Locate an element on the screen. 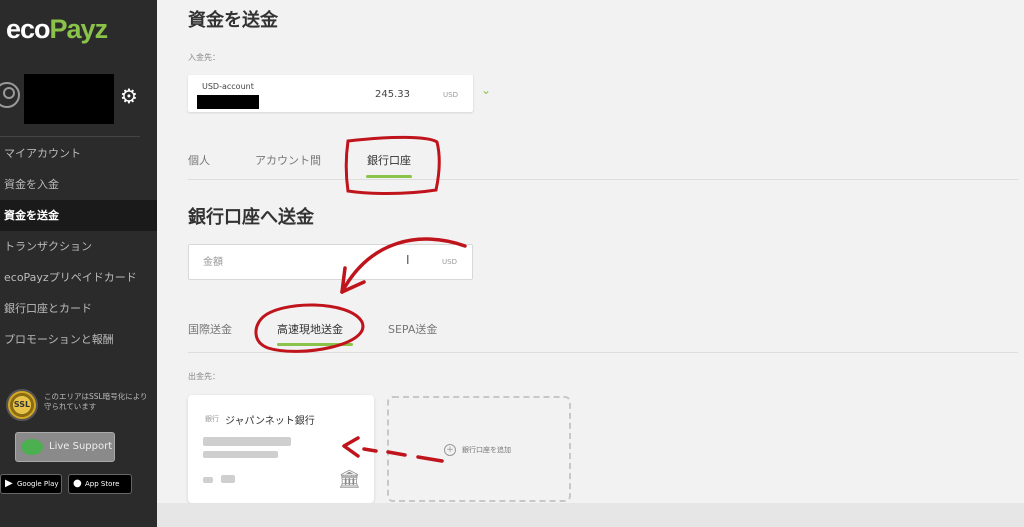  add-bank-label: 銀行口座を追加 is located at coordinates (486, 450).